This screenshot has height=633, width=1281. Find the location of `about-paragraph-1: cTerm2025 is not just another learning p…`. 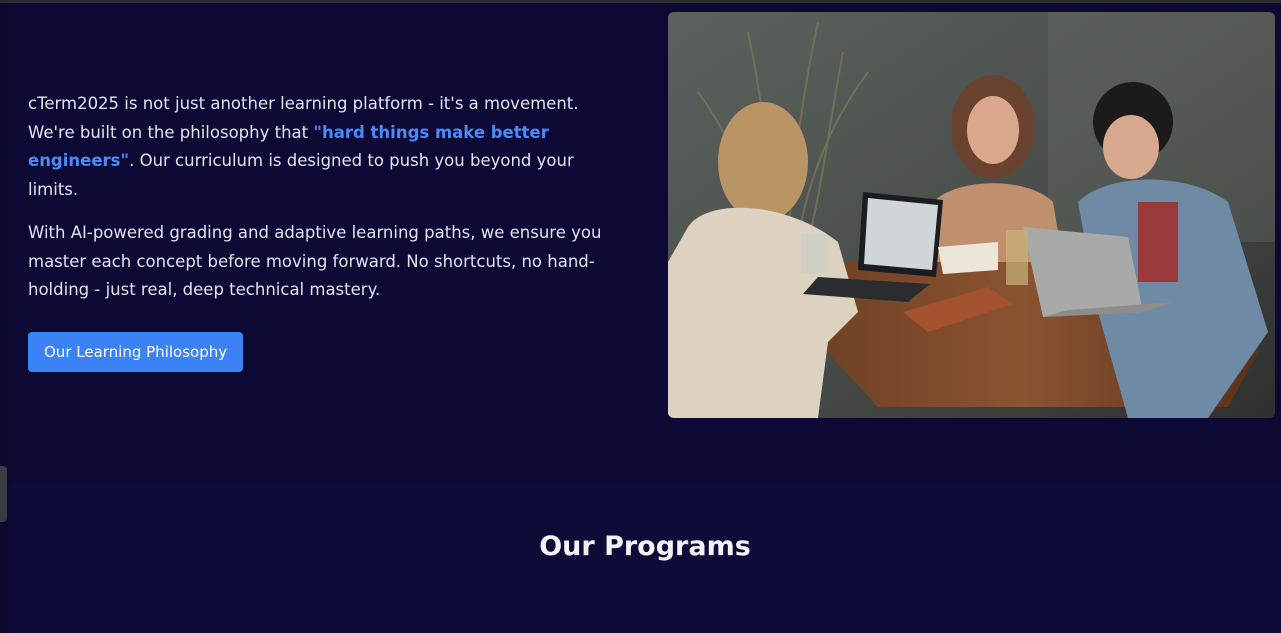

about-paragraph-1: cTerm2025 is not just another learning p… is located at coordinates (328, 147).